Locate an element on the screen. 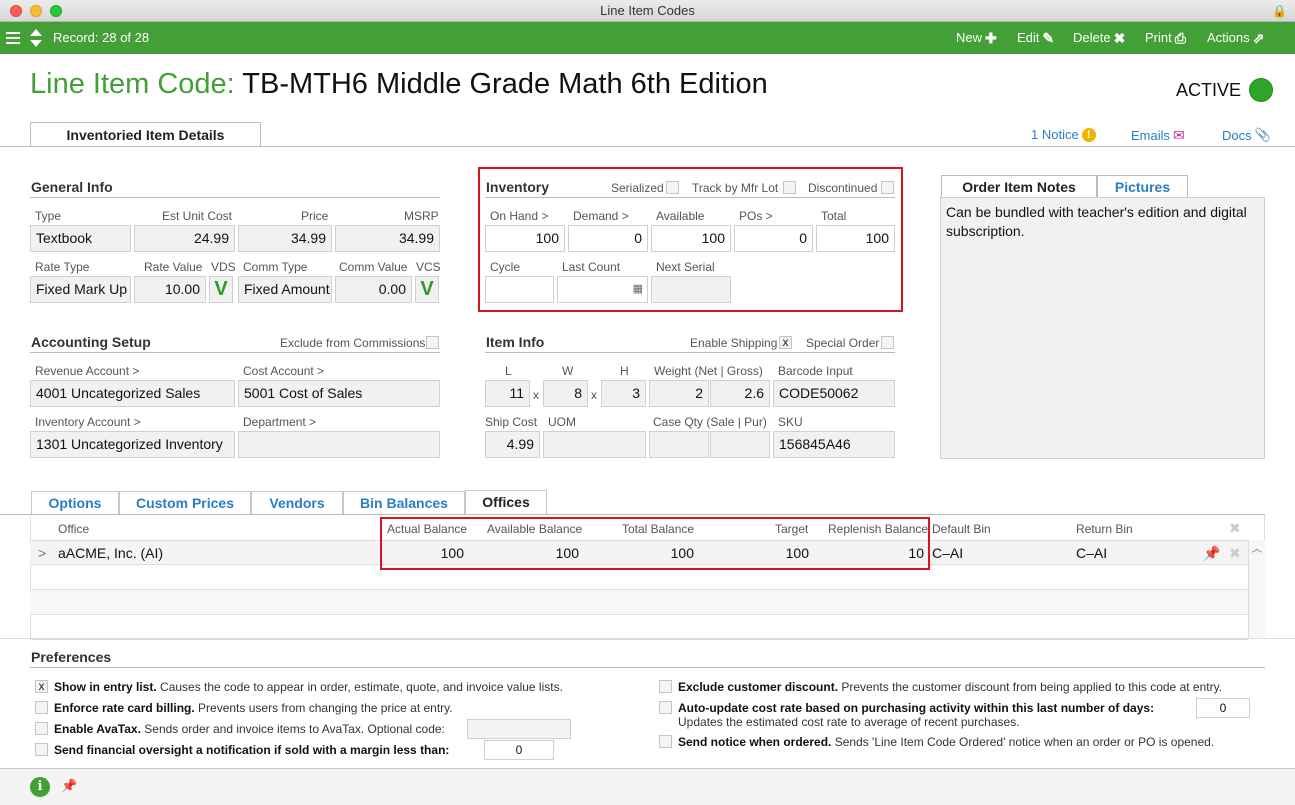 The image size is (1295, 805). est-unit-cost-field: 24.99 is located at coordinates (184, 238).